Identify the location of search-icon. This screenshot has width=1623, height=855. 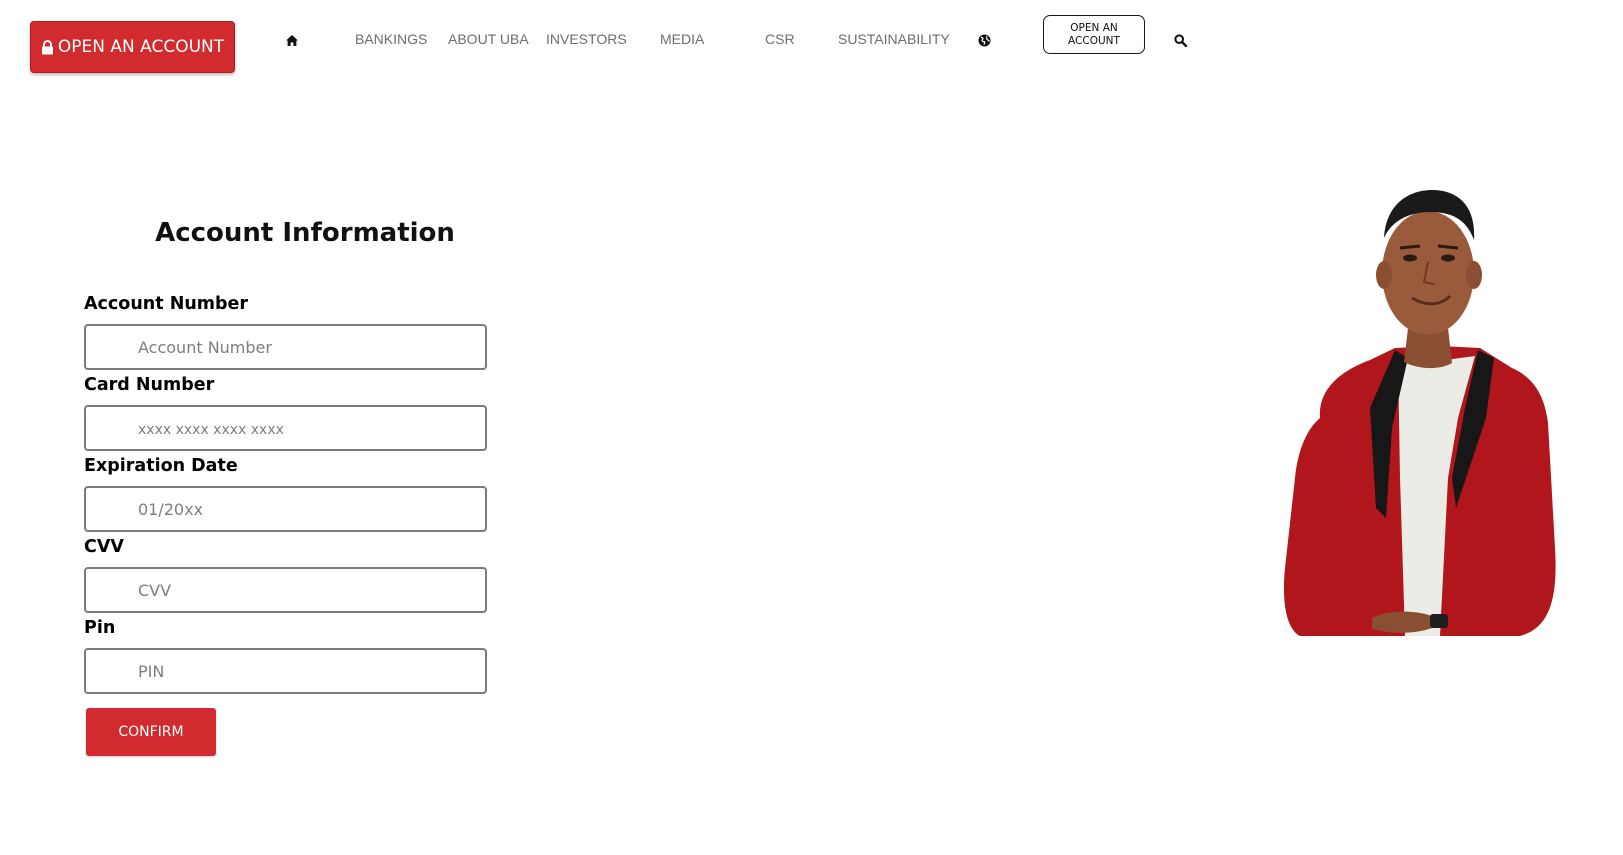
(1180, 40).